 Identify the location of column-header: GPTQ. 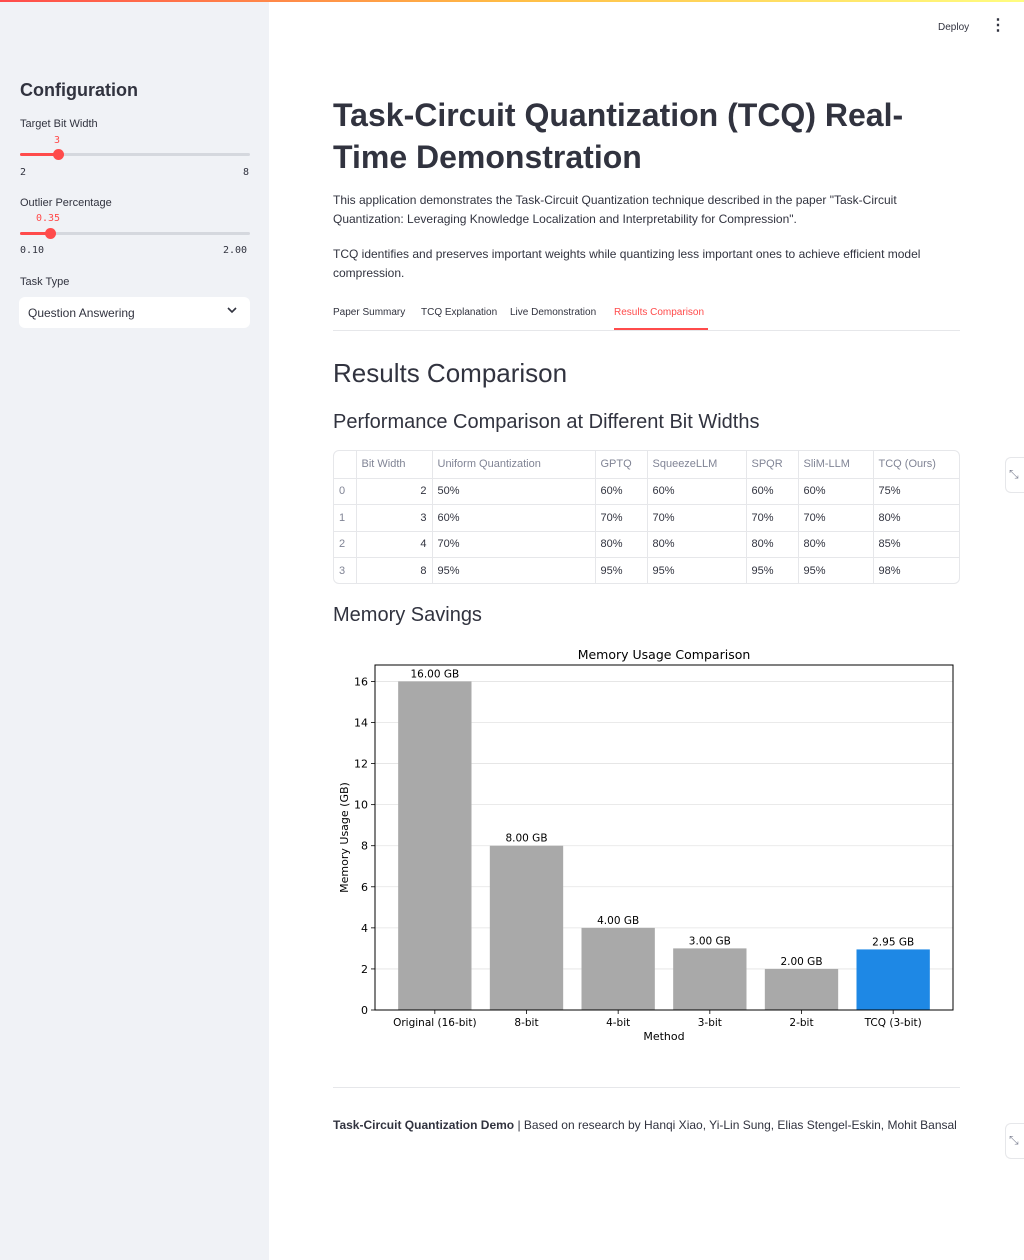
(621, 465).